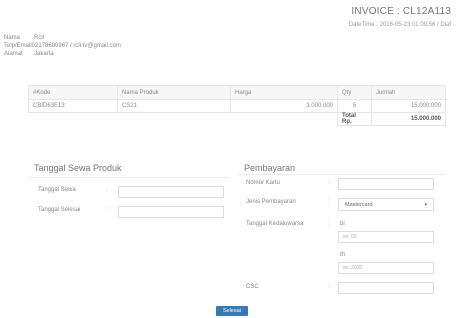 The height and width of the screenshot is (318, 457). What do you see at coordinates (401, 11) in the screenshot?
I see `invoice-title: INVOICE : CL12A113` at bounding box center [401, 11].